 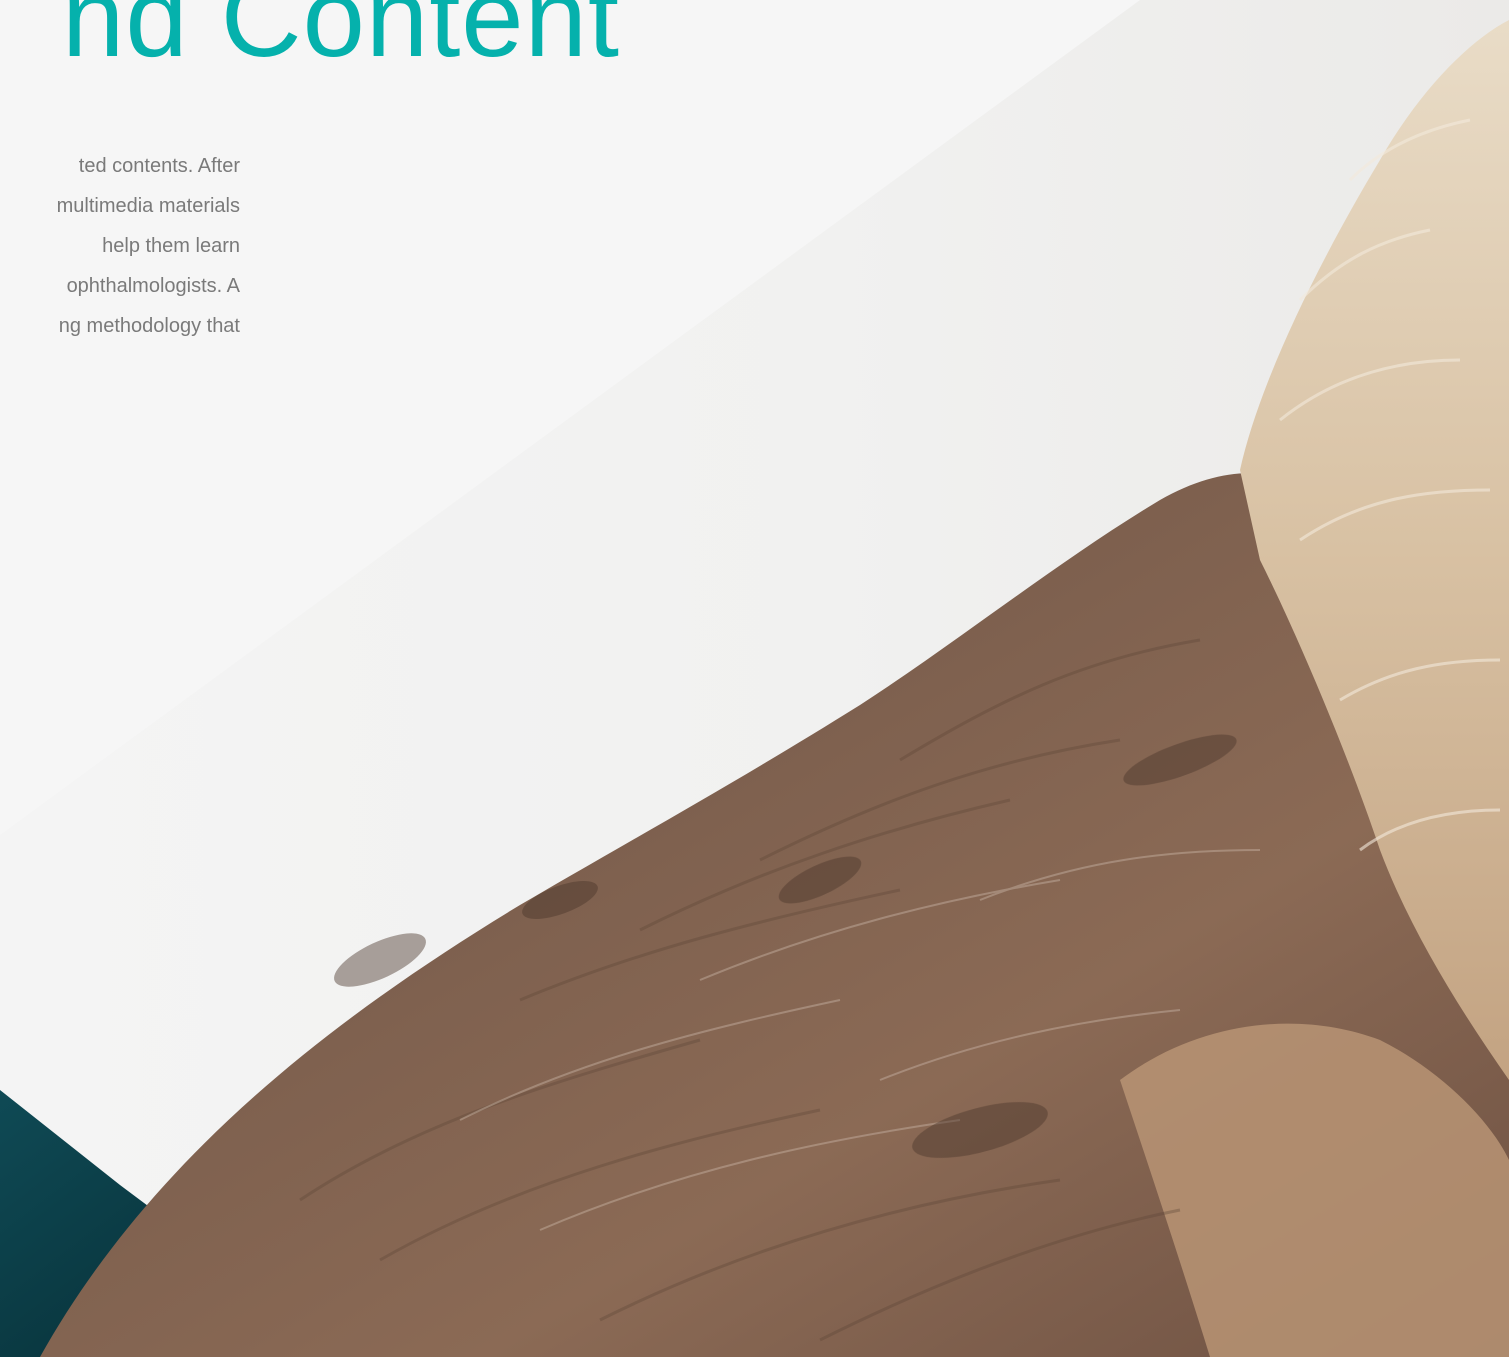 I want to click on intro-line: ophthalmologists. A, so click(x=153, y=286).